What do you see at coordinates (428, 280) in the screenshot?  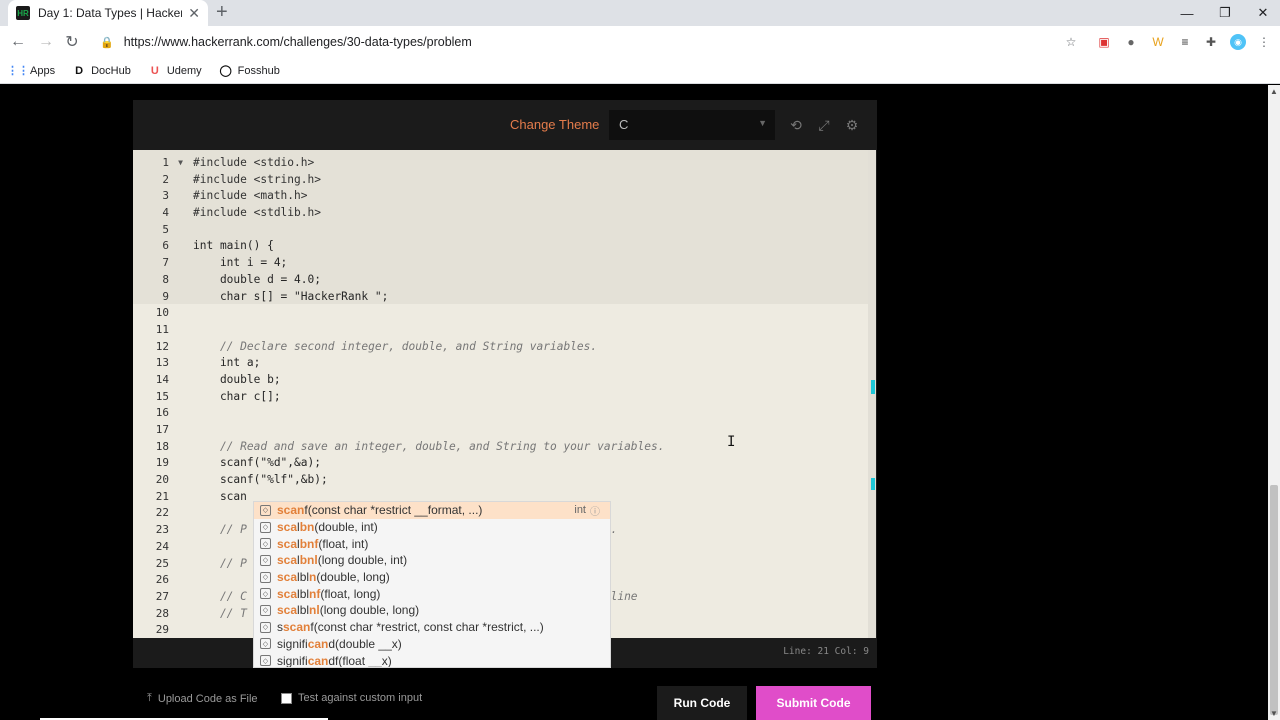 I see `code-line: double d = 4.0;` at bounding box center [428, 280].